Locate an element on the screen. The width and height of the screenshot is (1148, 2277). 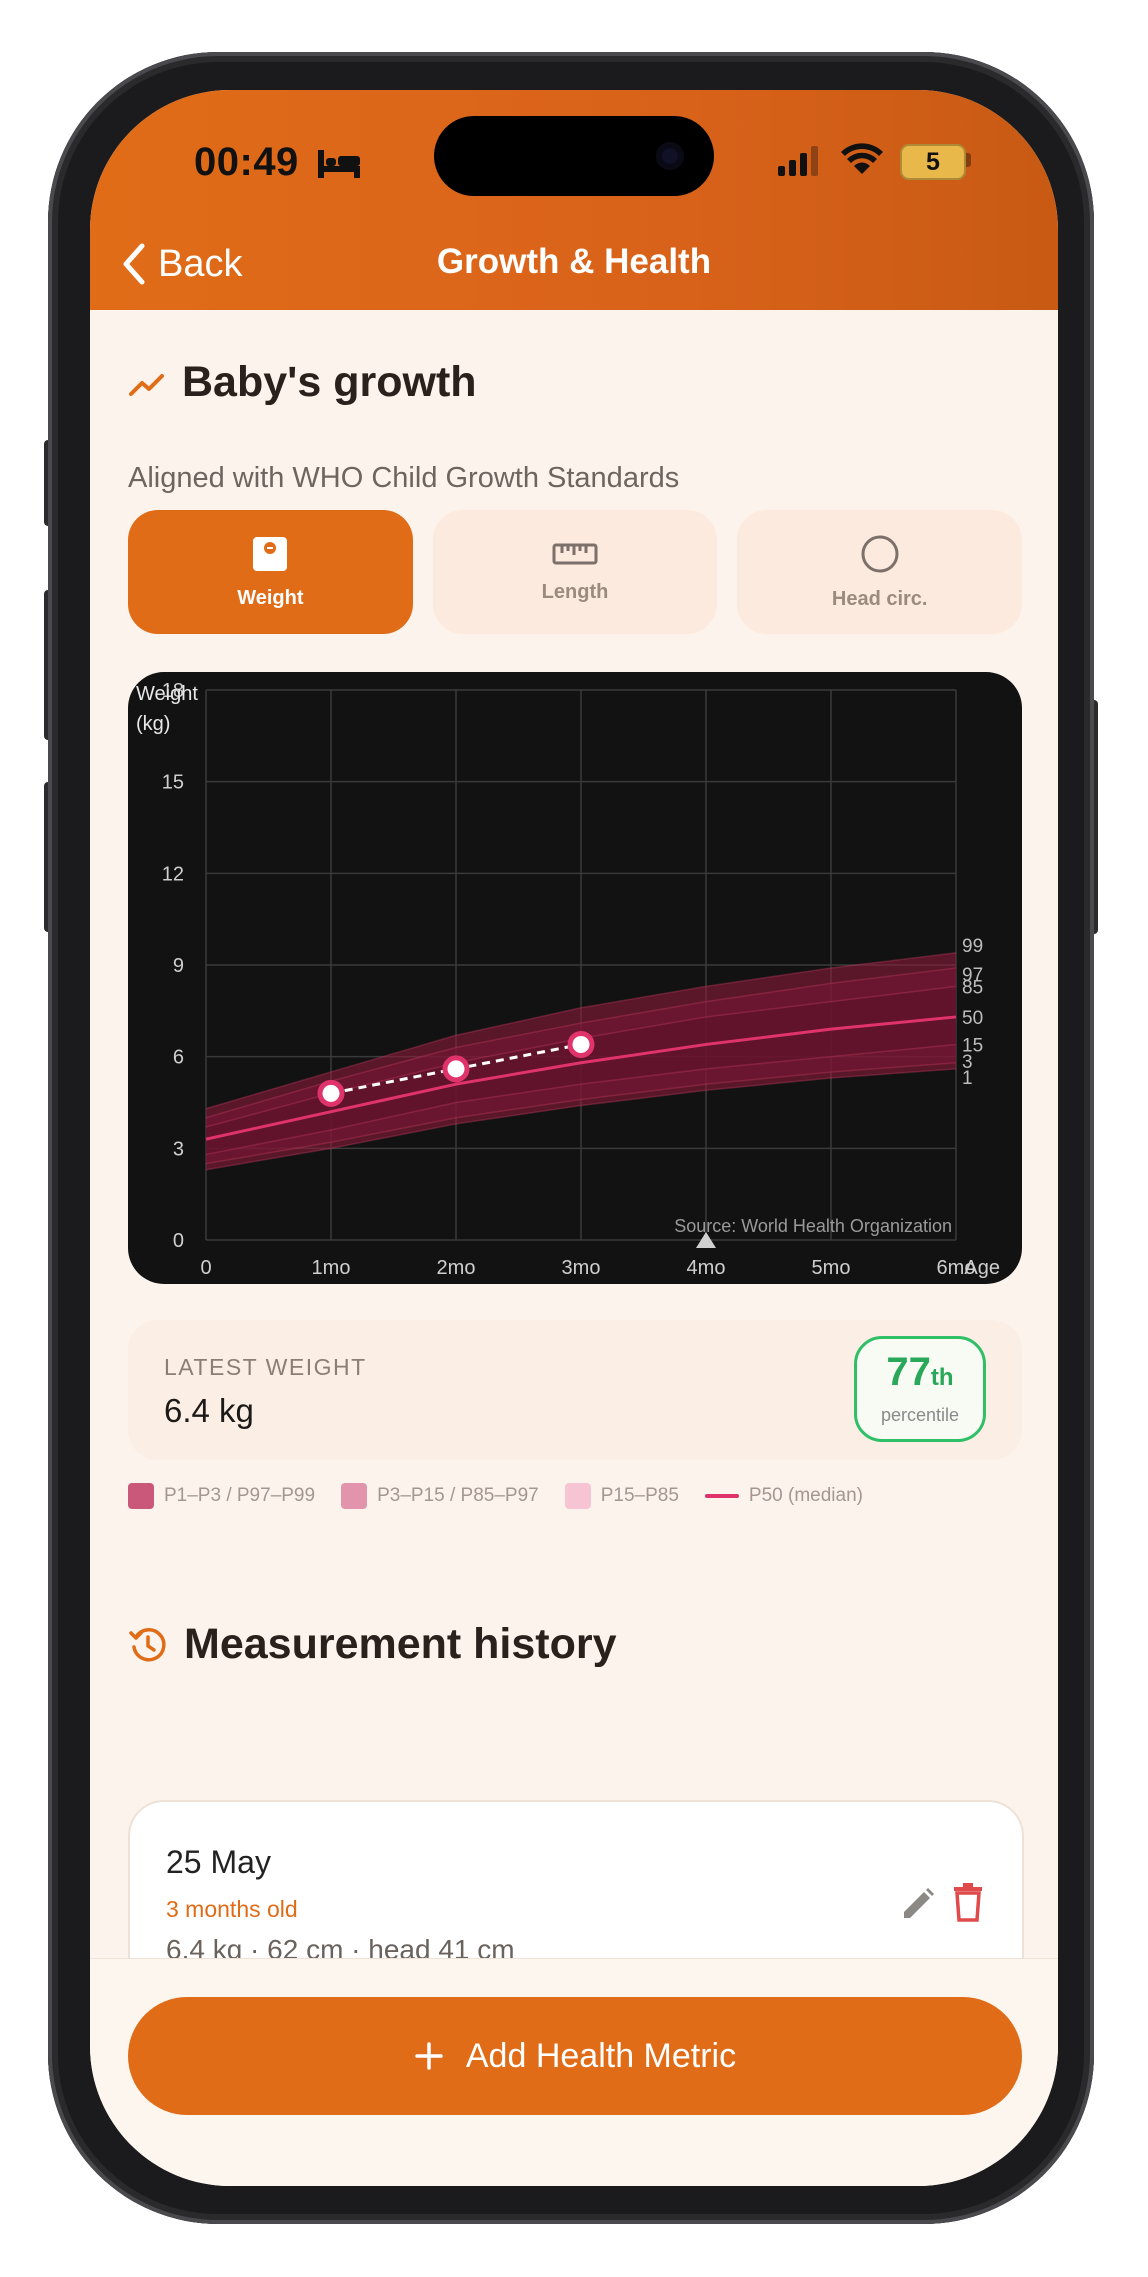
cellular-signal-icon is located at coordinates (798, 161).